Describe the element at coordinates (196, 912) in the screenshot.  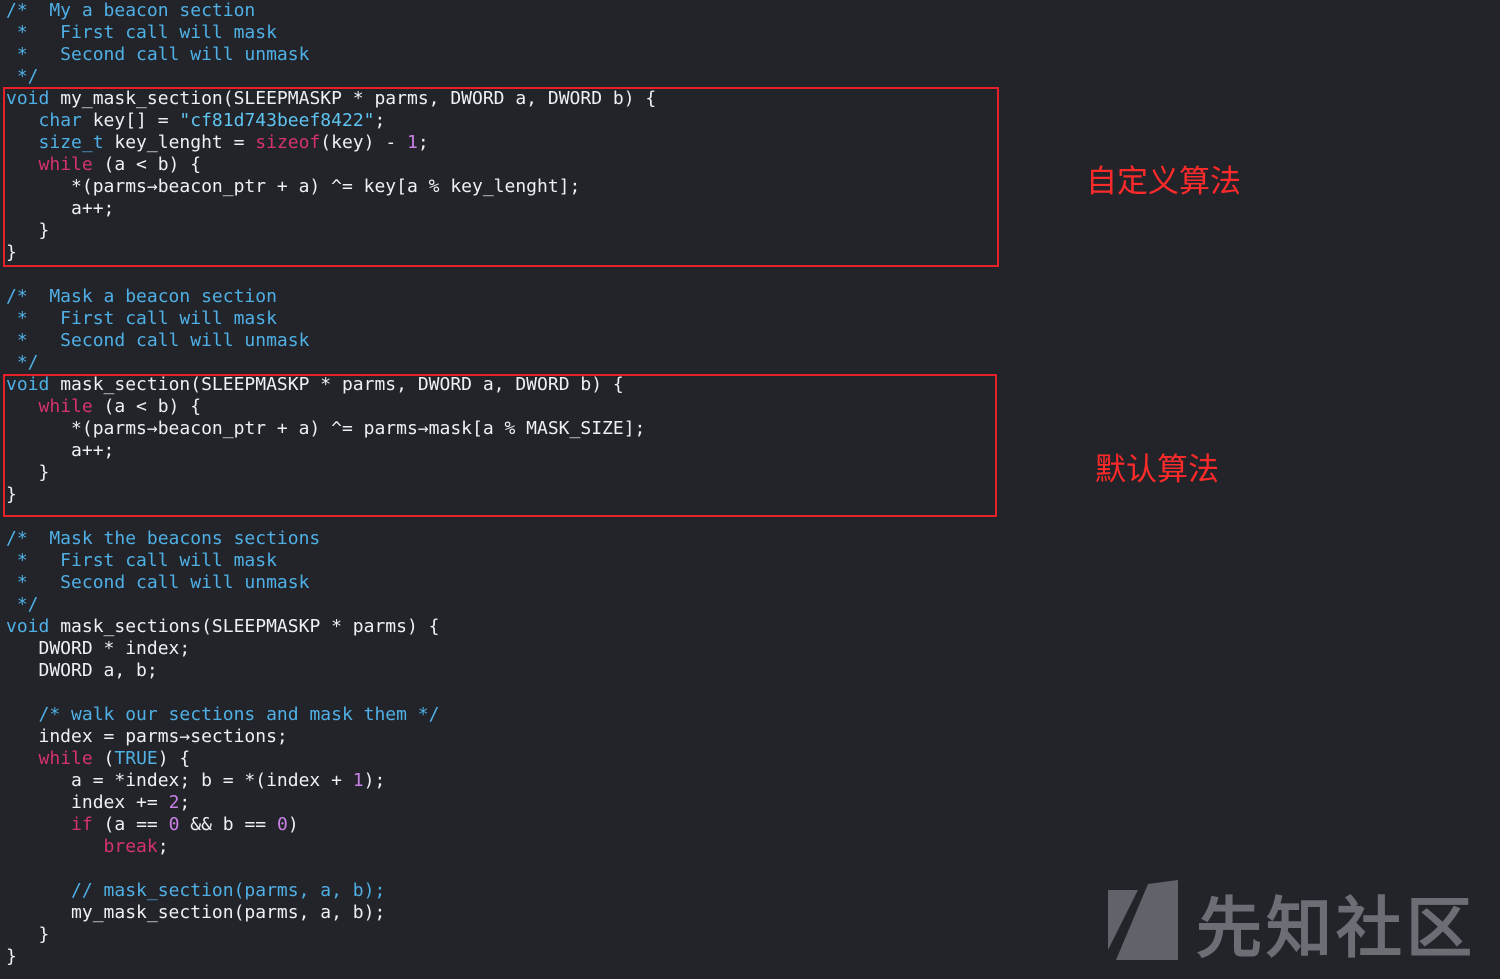
I see `code-token: my_mask_section(parms, a, b);` at that location.